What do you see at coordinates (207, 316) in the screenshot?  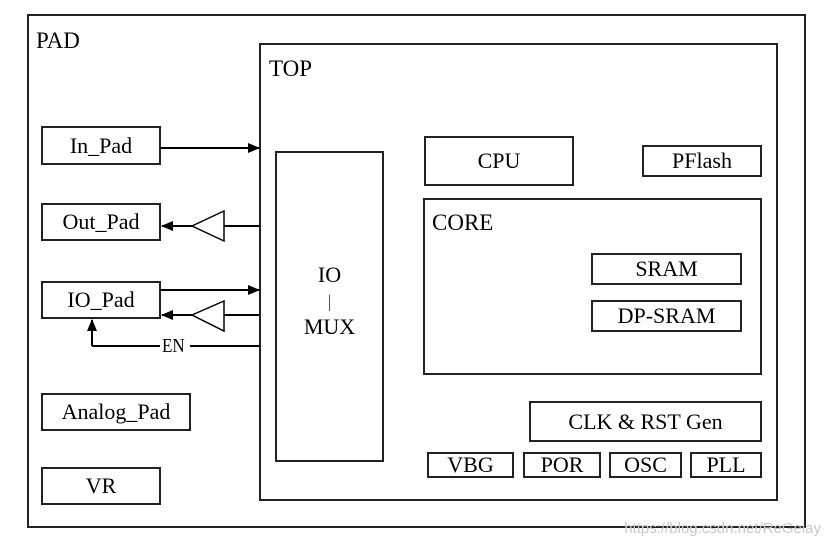 I see `io-buffer-icon` at bounding box center [207, 316].